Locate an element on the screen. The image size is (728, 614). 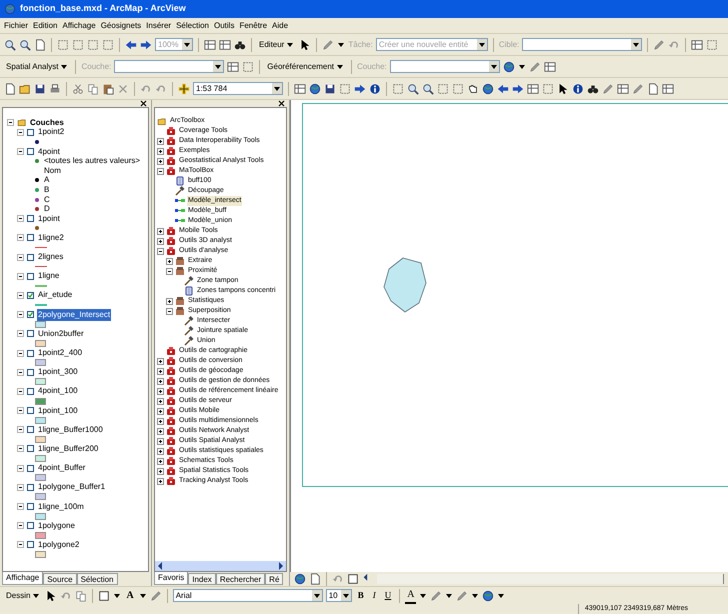
layer-name: 4point_Buffer is located at coordinates (61, 468).